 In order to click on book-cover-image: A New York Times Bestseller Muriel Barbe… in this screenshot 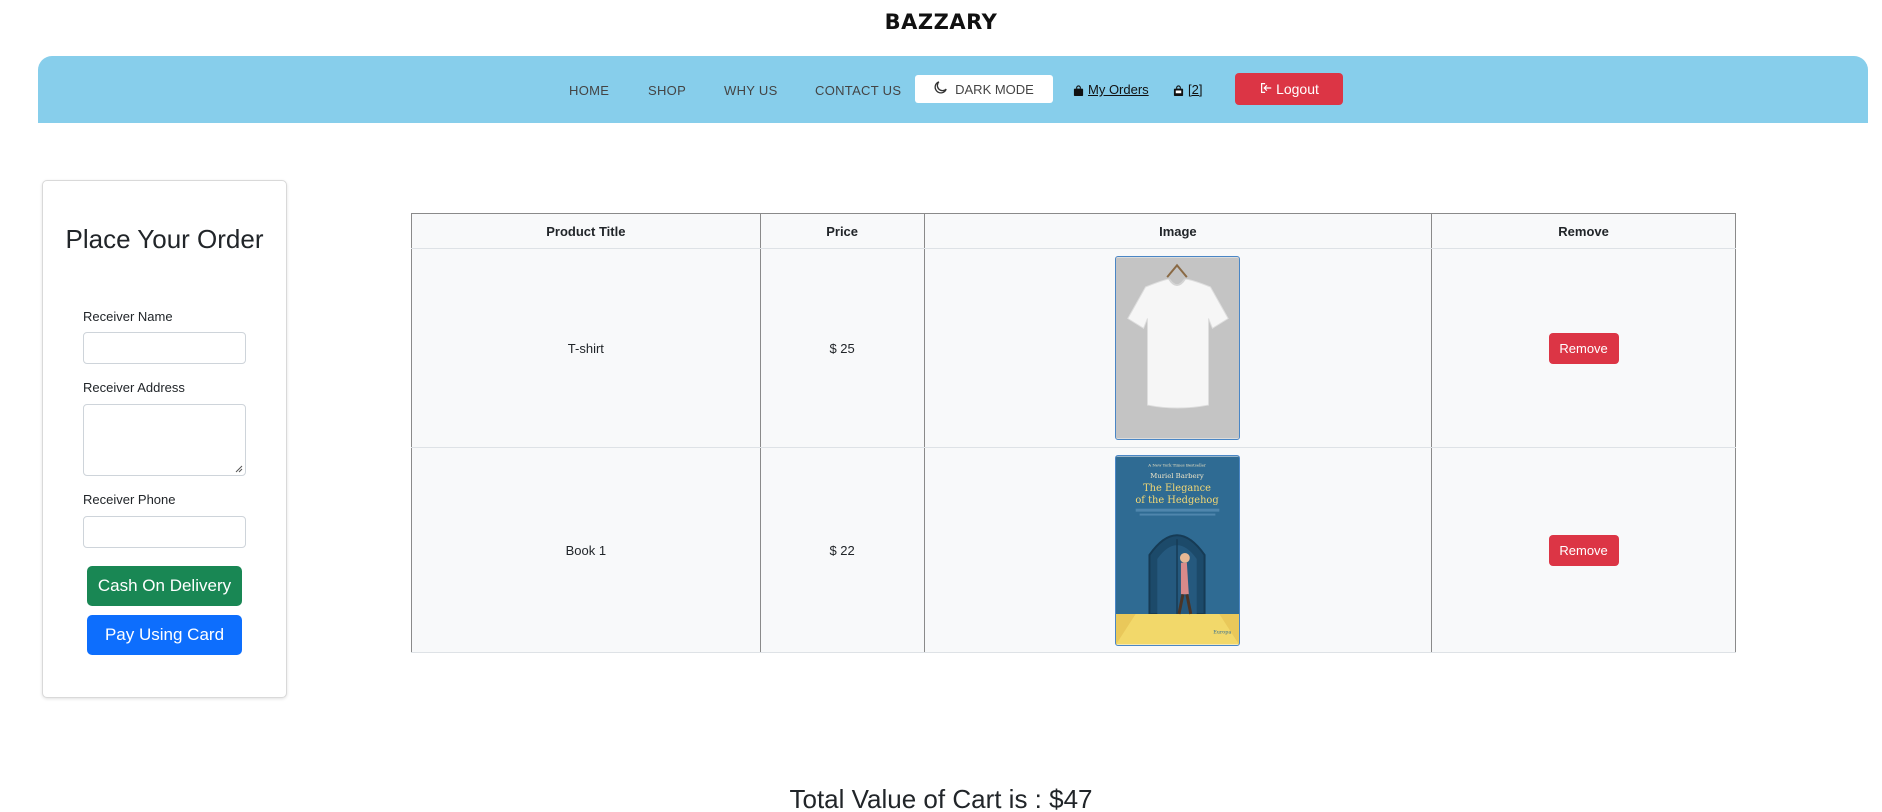, I will do `click(1178, 550)`.